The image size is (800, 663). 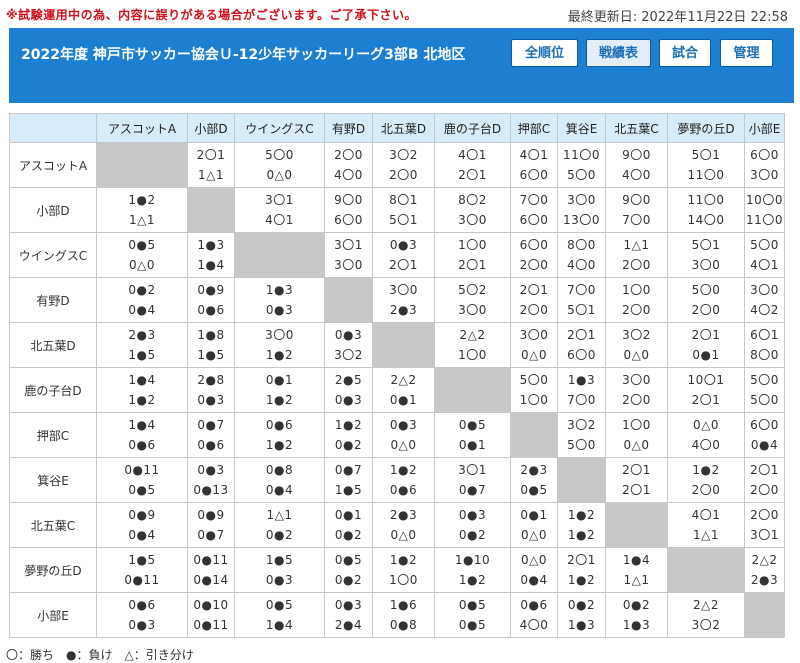 I want to click on column-header-team: 北五葉C, so click(x=636, y=128).